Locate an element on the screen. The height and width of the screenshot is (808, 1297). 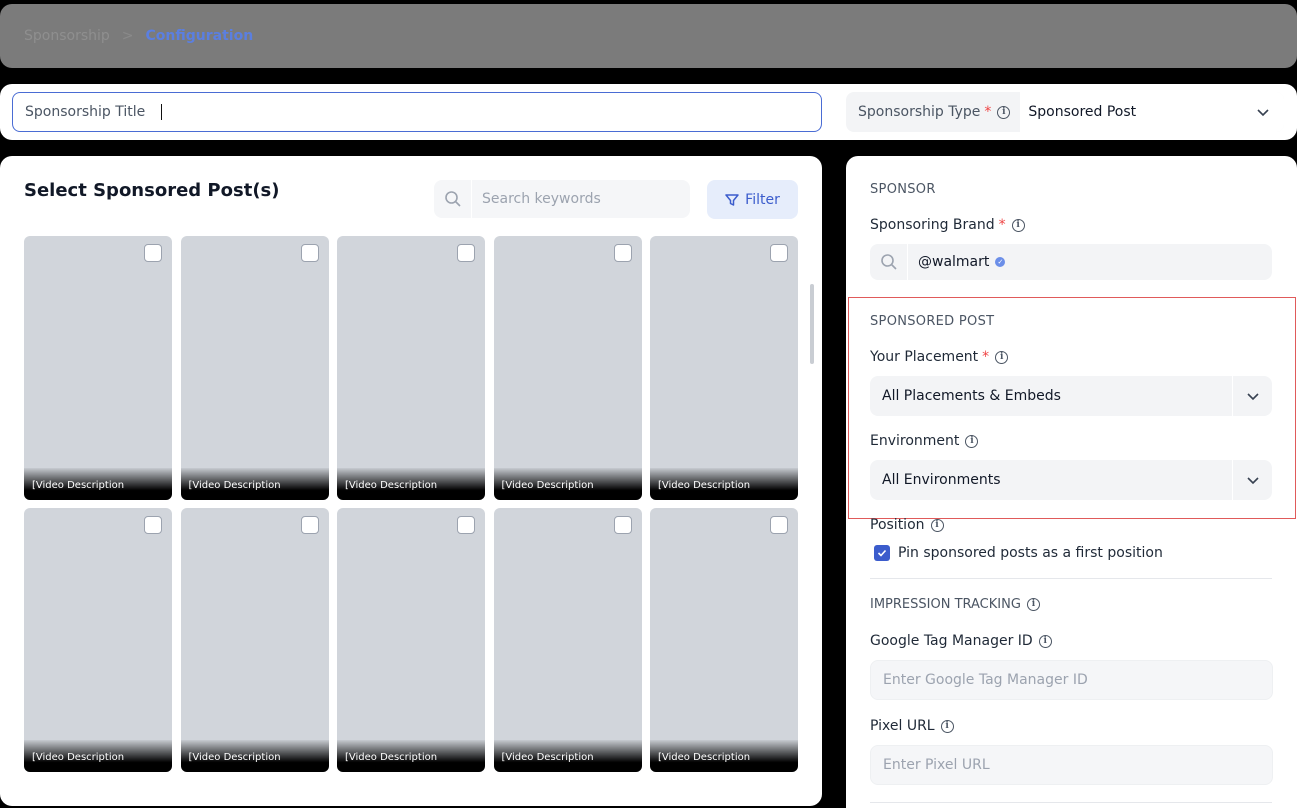
search-input is located at coordinates (572, 199).